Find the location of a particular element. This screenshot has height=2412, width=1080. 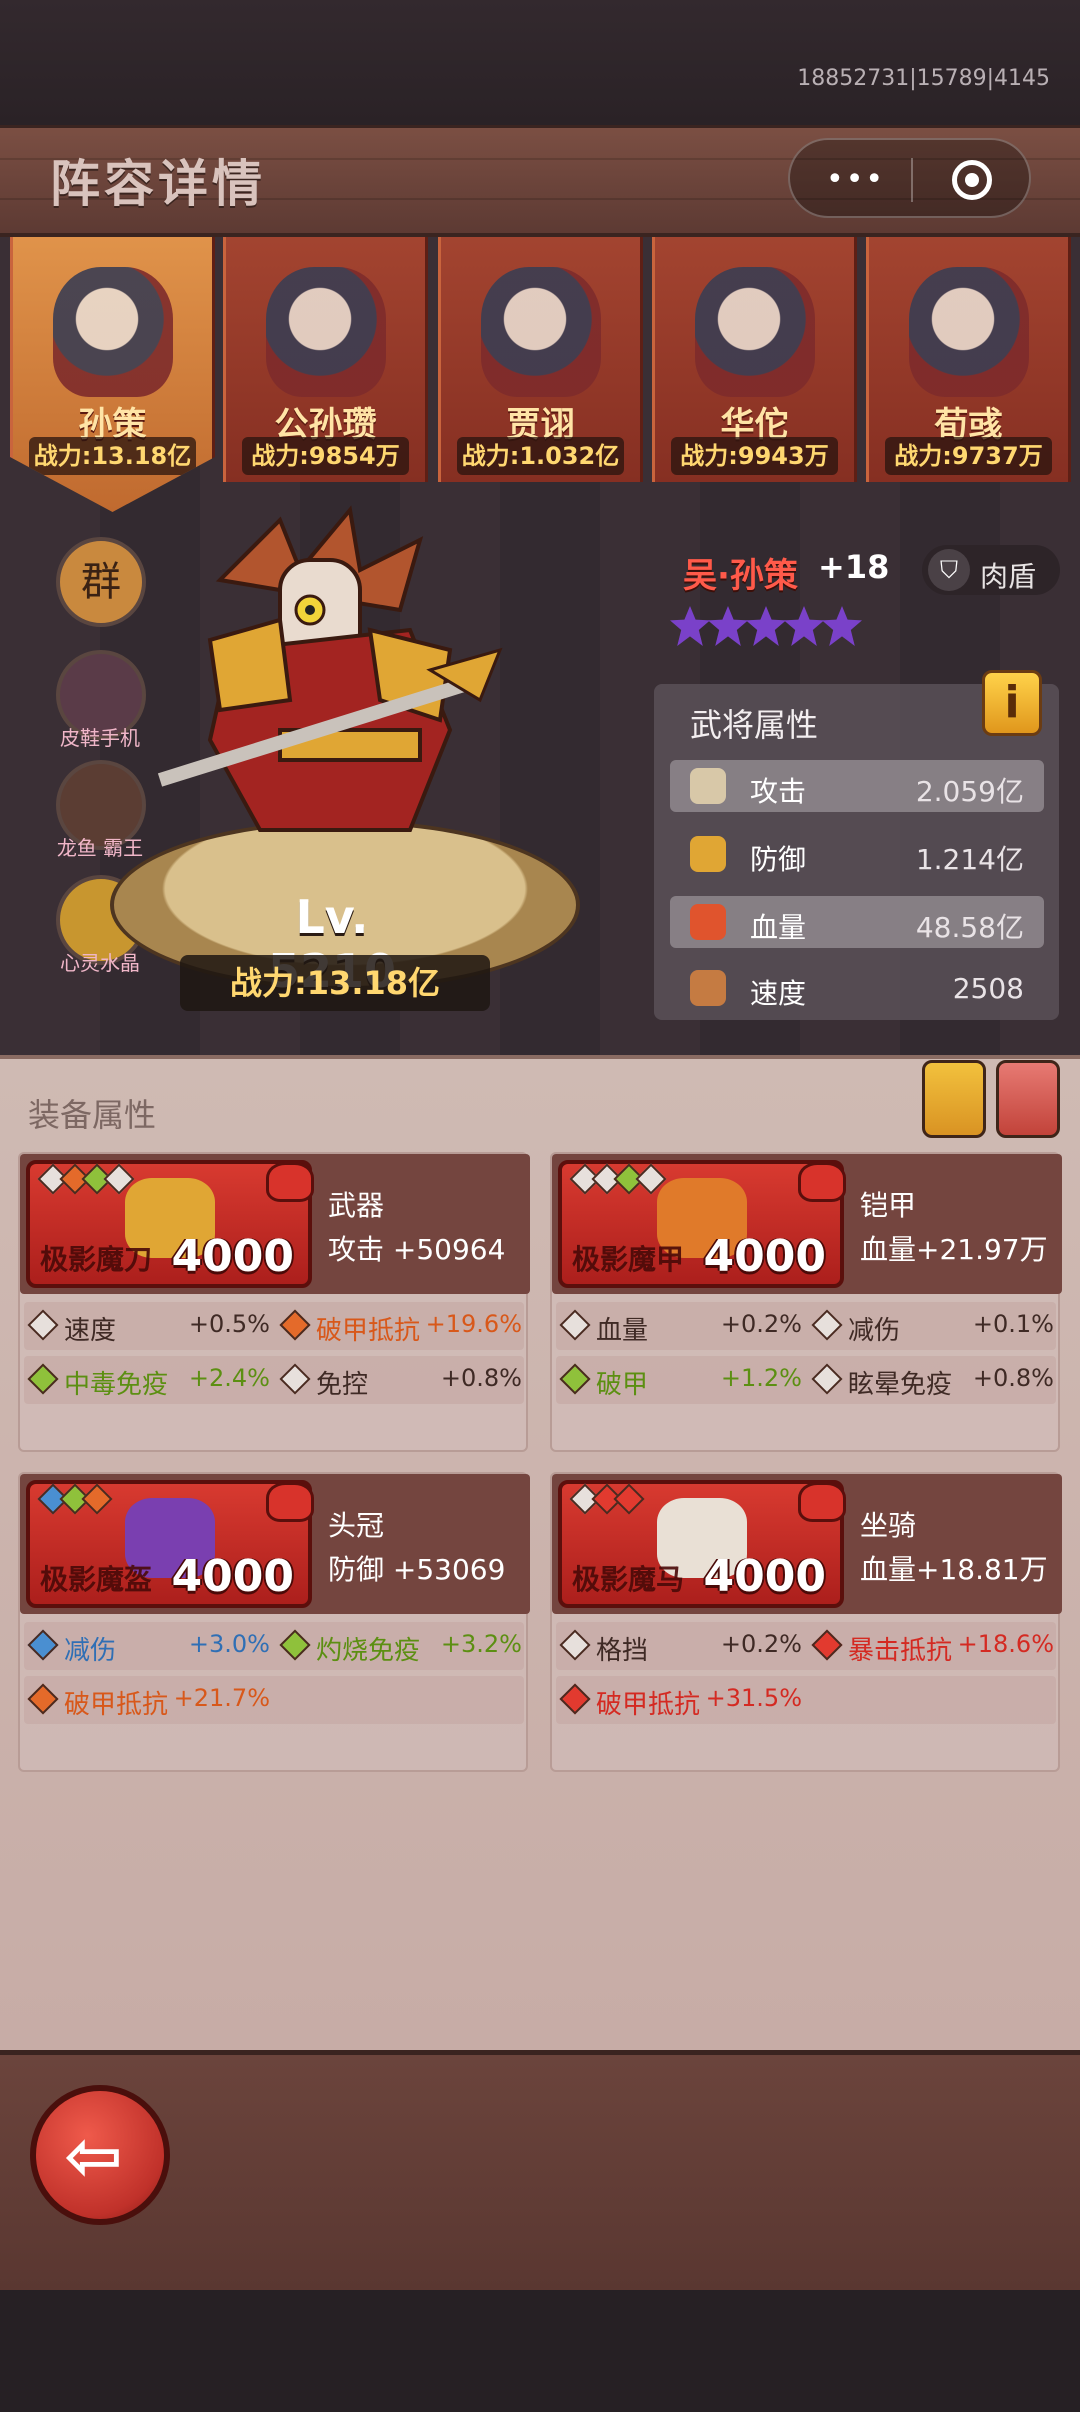

sub-stat-name: 眩晕免疫 is located at coordinates (900, 1385).